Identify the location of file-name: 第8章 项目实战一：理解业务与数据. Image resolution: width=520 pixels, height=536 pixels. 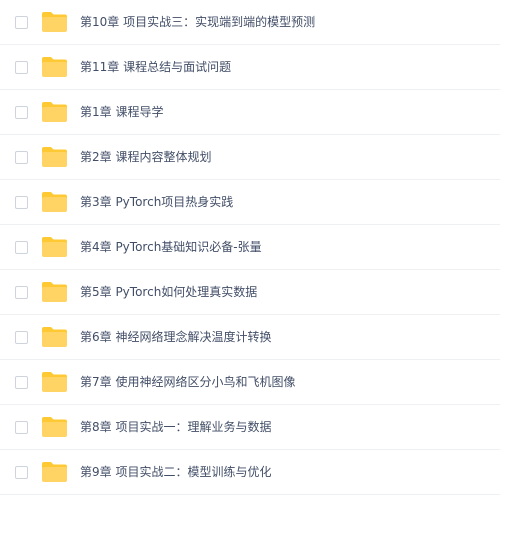
(175, 427).